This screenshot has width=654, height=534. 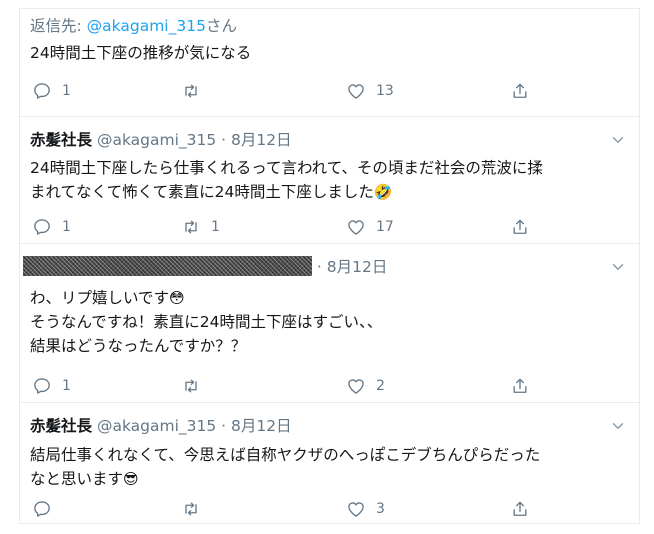 What do you see at coordinates (138, 346) in the screenshot?
I see `tweet-text-line: 結果はどうなったんですか？？` at bounding box center [138, 346].